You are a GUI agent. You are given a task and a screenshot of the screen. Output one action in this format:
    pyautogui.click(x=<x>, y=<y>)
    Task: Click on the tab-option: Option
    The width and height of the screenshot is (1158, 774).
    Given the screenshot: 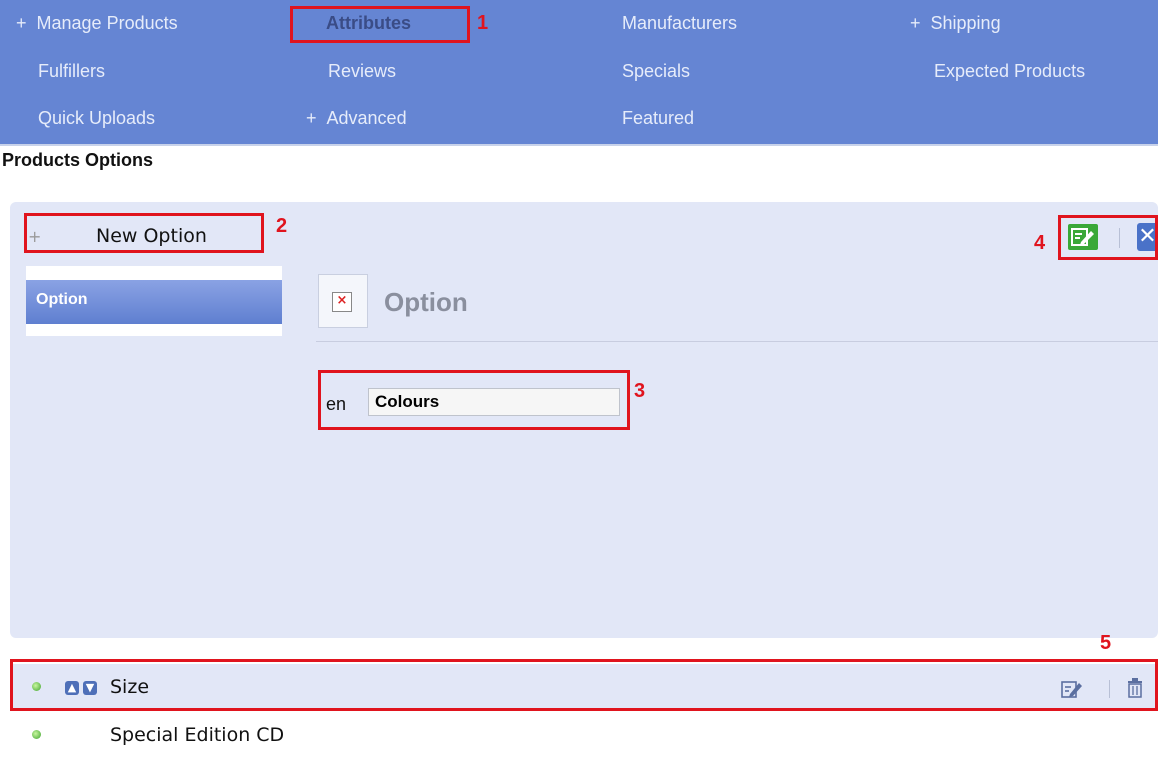 What is the action you would take?
    pyautogui.click(x=154, y=302)
    